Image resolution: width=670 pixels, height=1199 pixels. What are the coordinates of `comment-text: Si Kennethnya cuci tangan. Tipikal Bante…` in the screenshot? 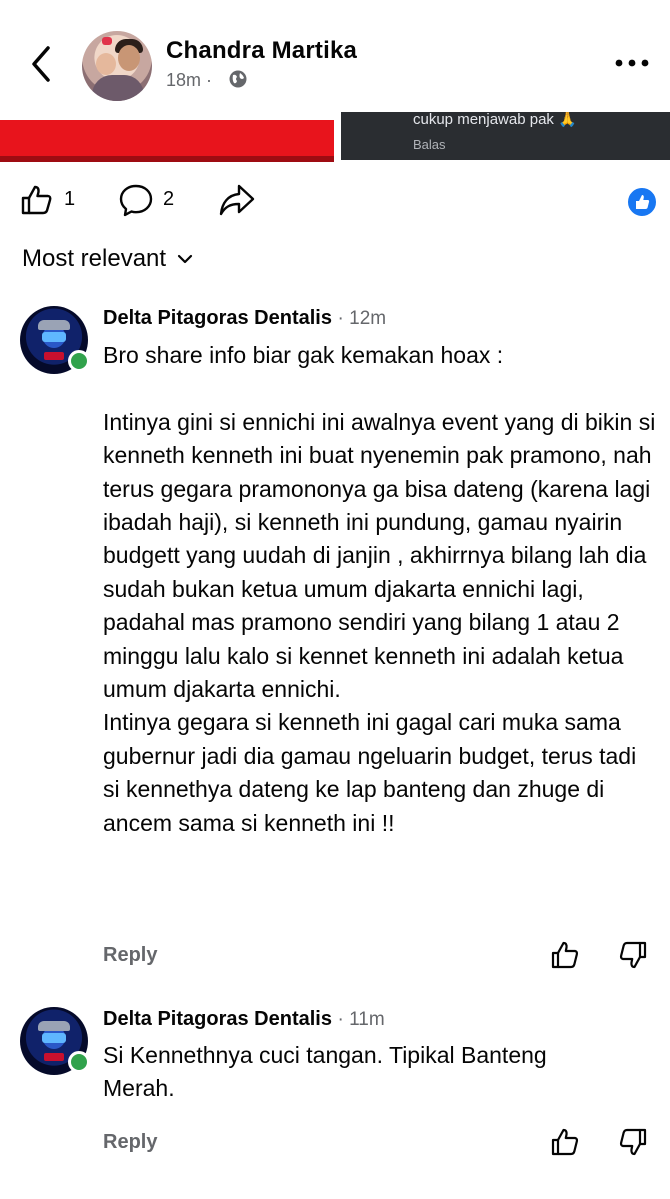 It's located at (363, 1072).